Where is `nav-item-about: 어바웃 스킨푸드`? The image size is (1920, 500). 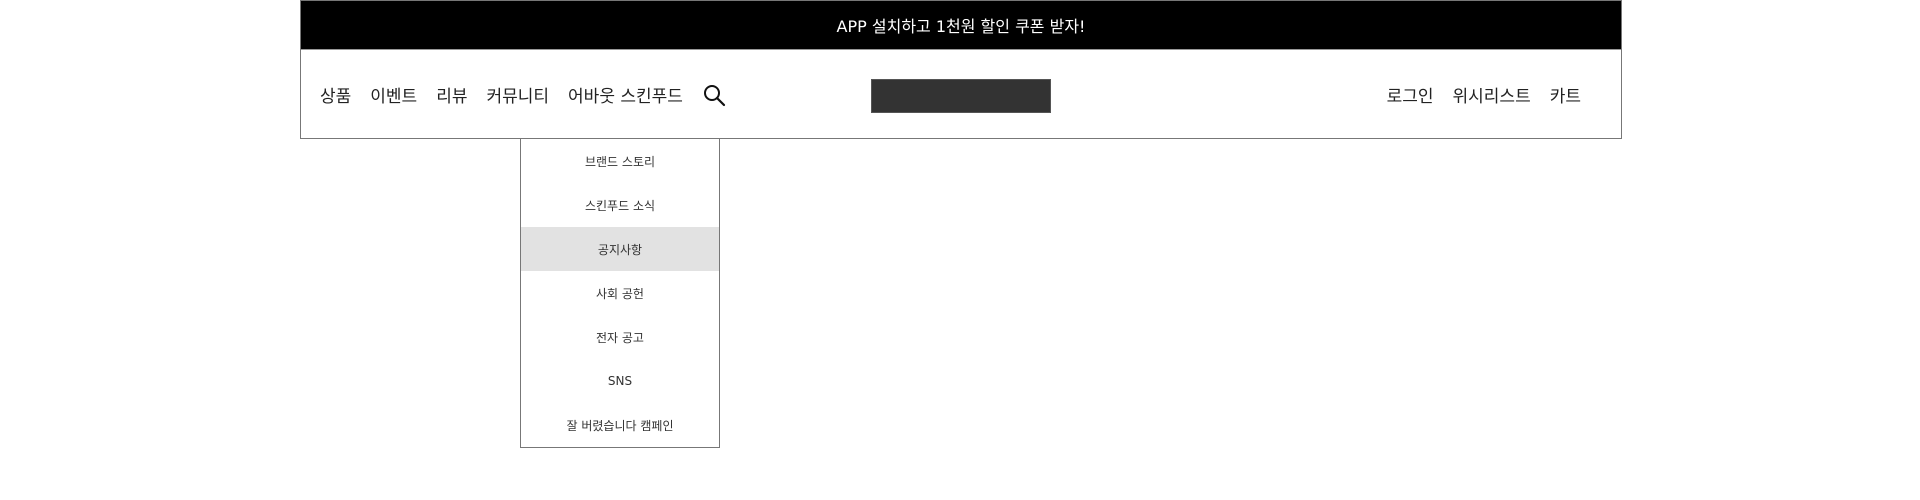
nav-item-about: 어바웃 스킨푸드 is located at coordinates (625, 94).